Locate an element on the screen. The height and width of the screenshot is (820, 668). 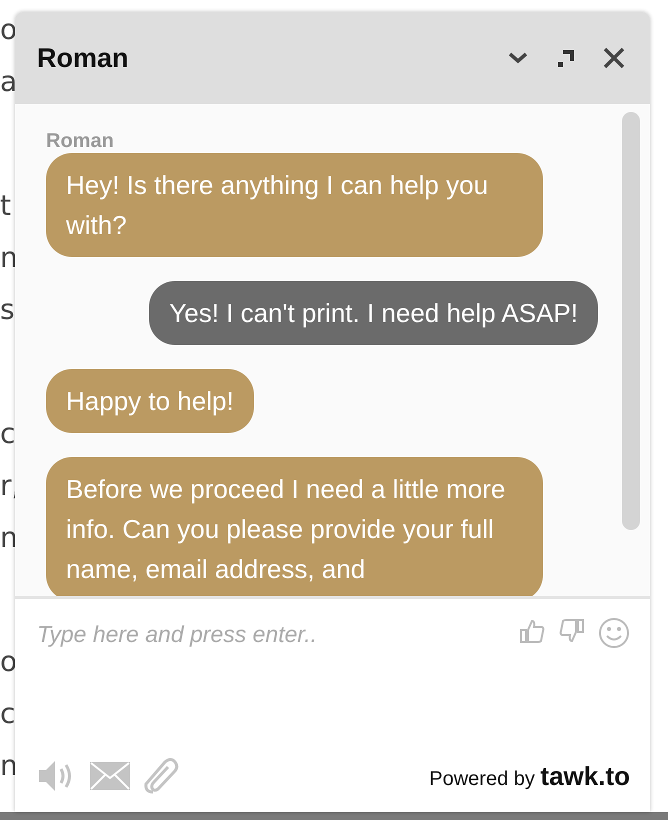
emoji-button is located at coordinates (614, 633).